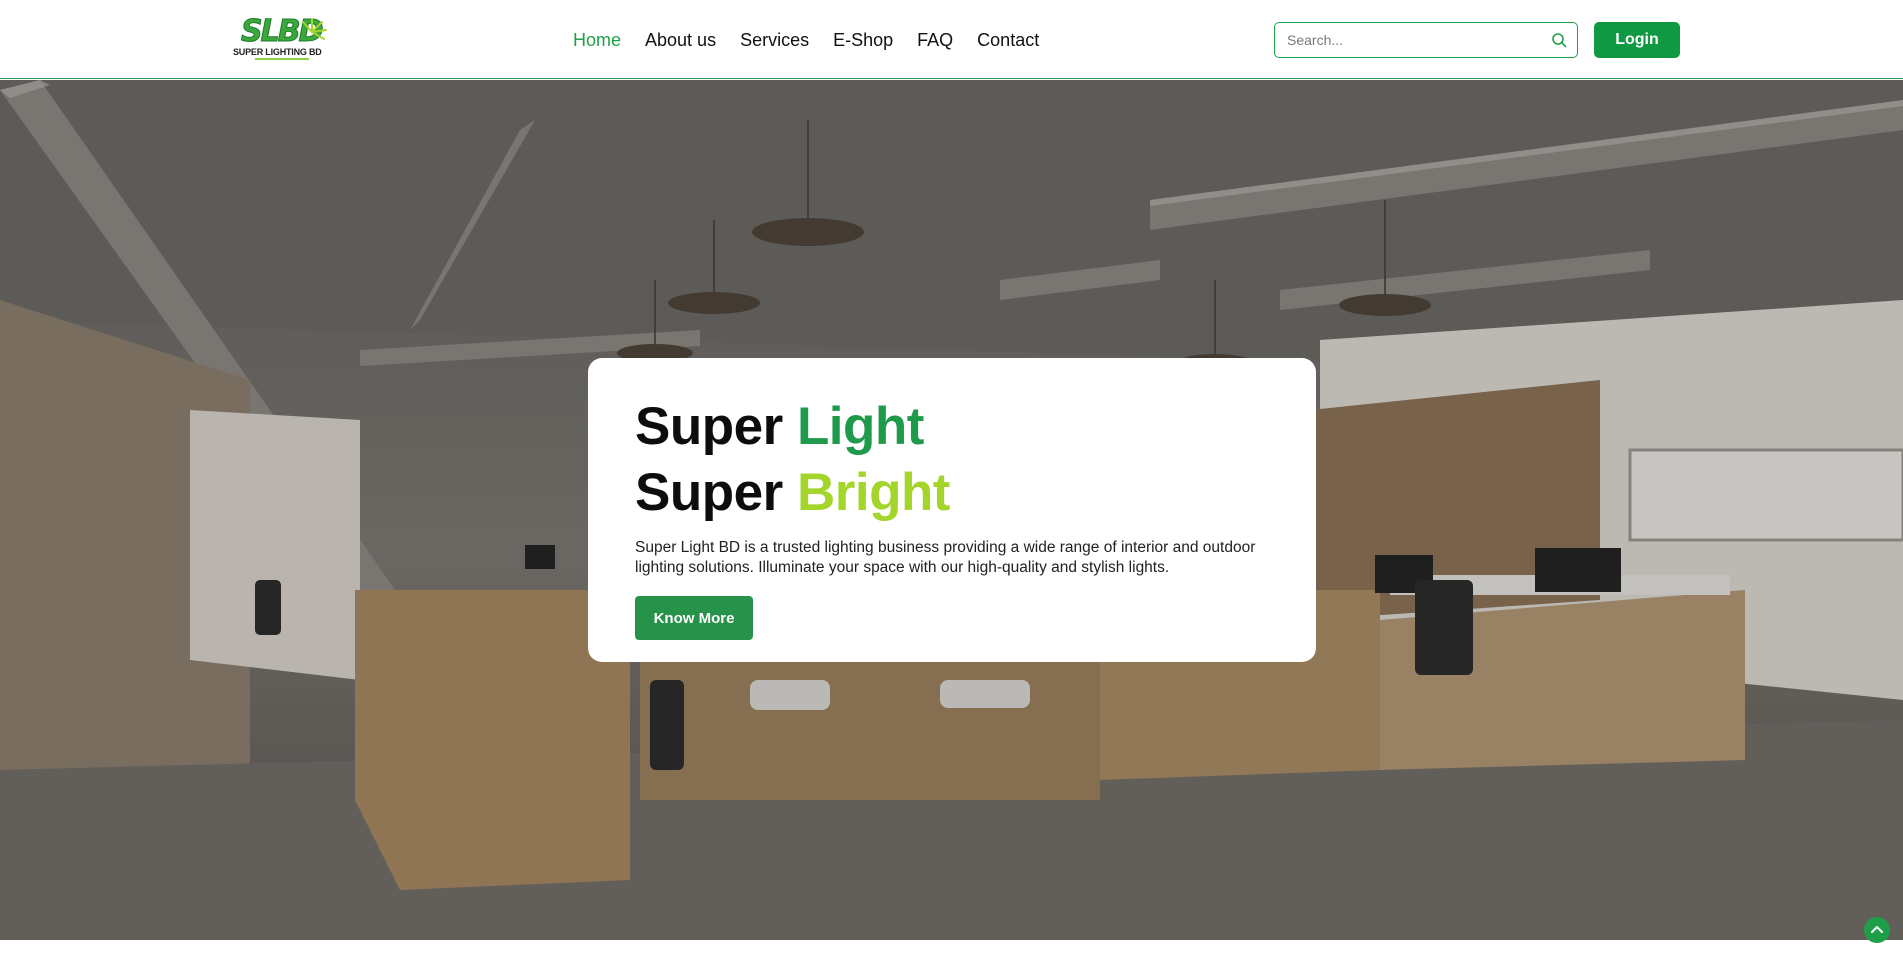 Image resolution: width=1903 pixels, height=955 pixels. I want to click on nav-home: Home, so click(597, 40).